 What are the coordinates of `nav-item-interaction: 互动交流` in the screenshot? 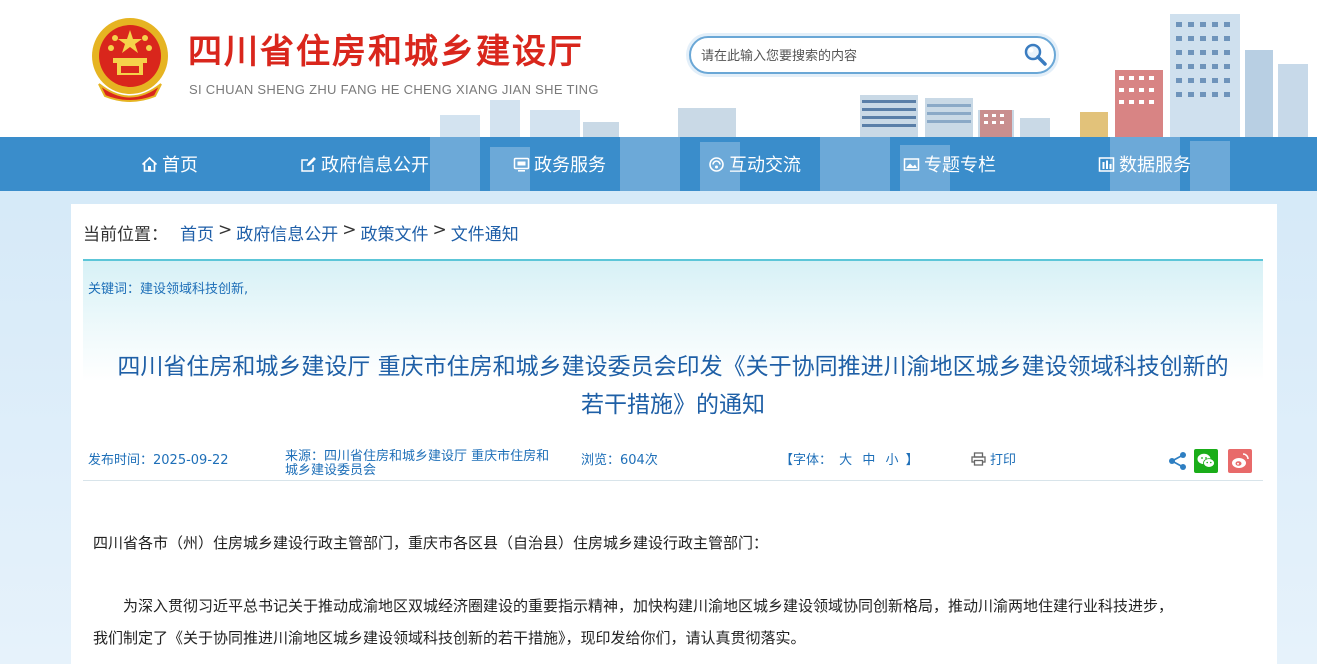 It's located at (754, 164).